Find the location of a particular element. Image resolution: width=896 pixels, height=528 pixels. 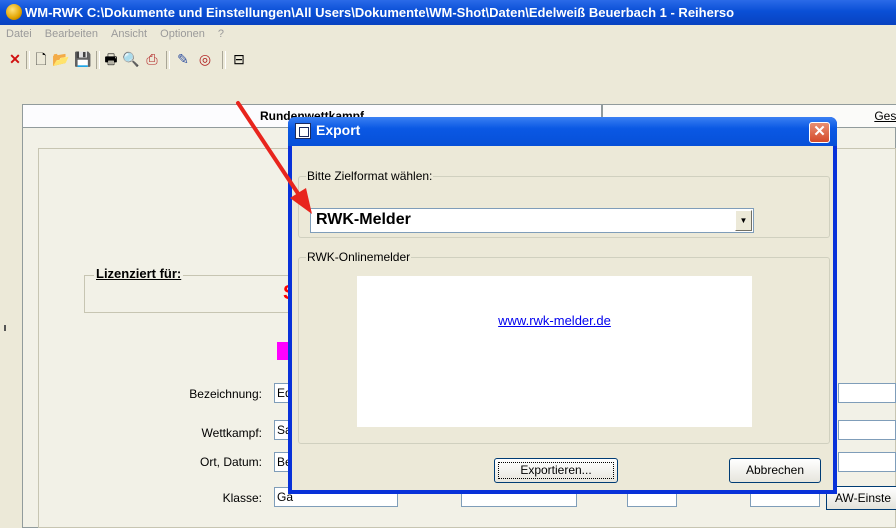

dialog-title-bar: Export ✕ is located at coordinates (562, 131).